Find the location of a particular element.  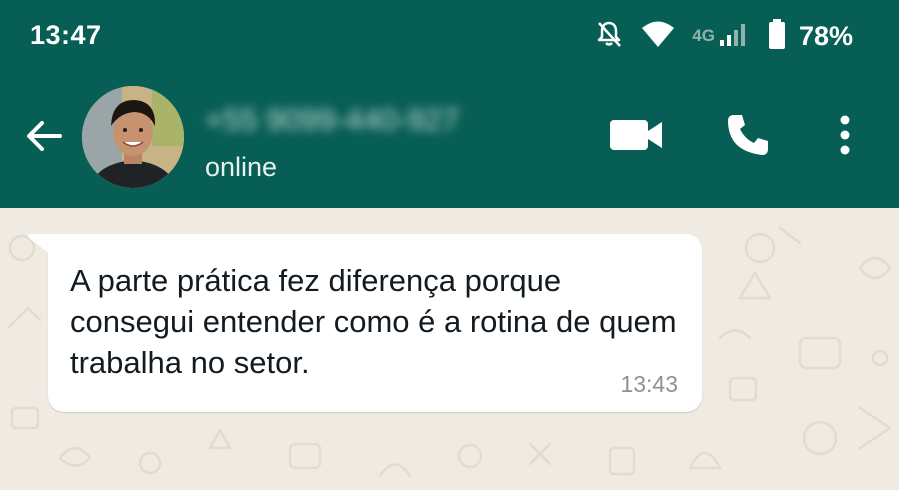

status-icons: 4G 78% is located at coordinates (723, 36).